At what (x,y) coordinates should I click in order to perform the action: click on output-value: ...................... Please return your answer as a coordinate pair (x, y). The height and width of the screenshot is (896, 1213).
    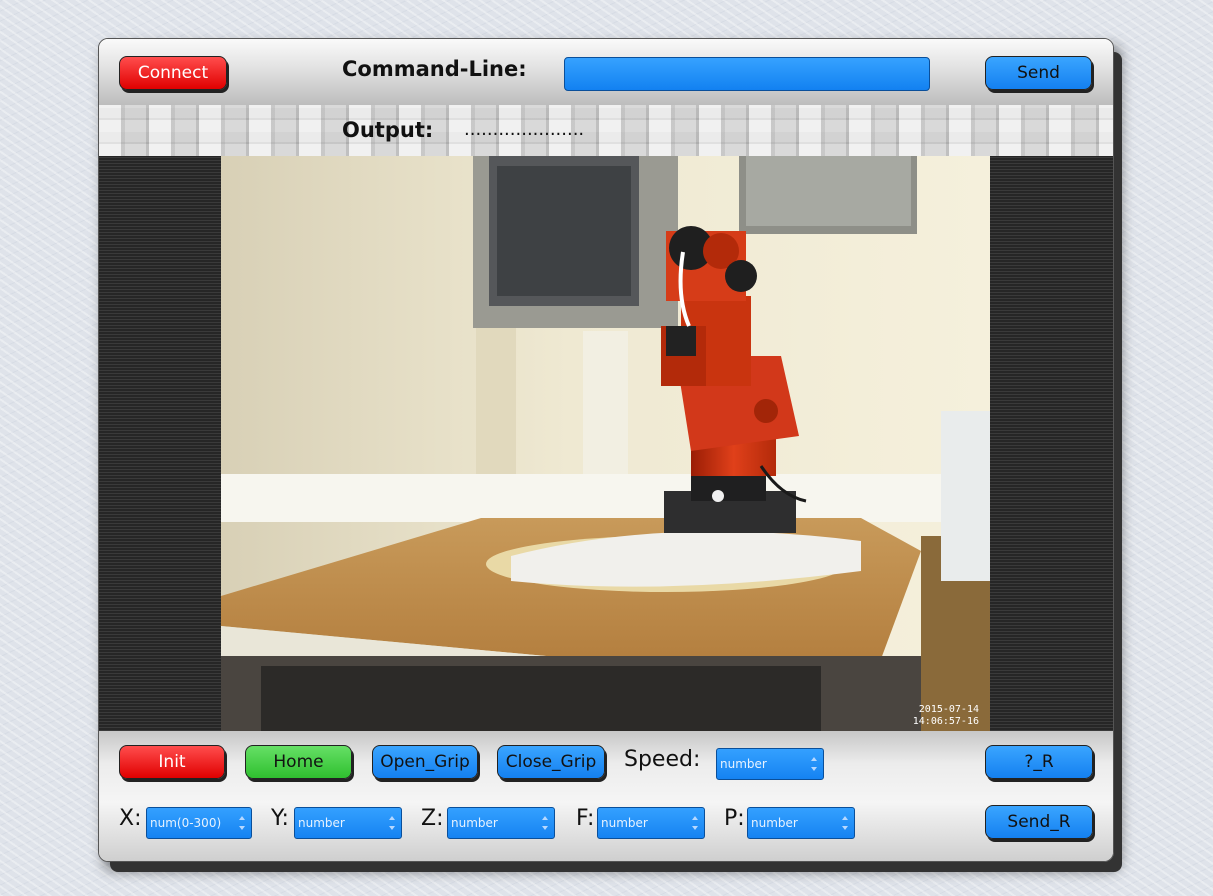
    Looking at the image, I should click on (524, 129).